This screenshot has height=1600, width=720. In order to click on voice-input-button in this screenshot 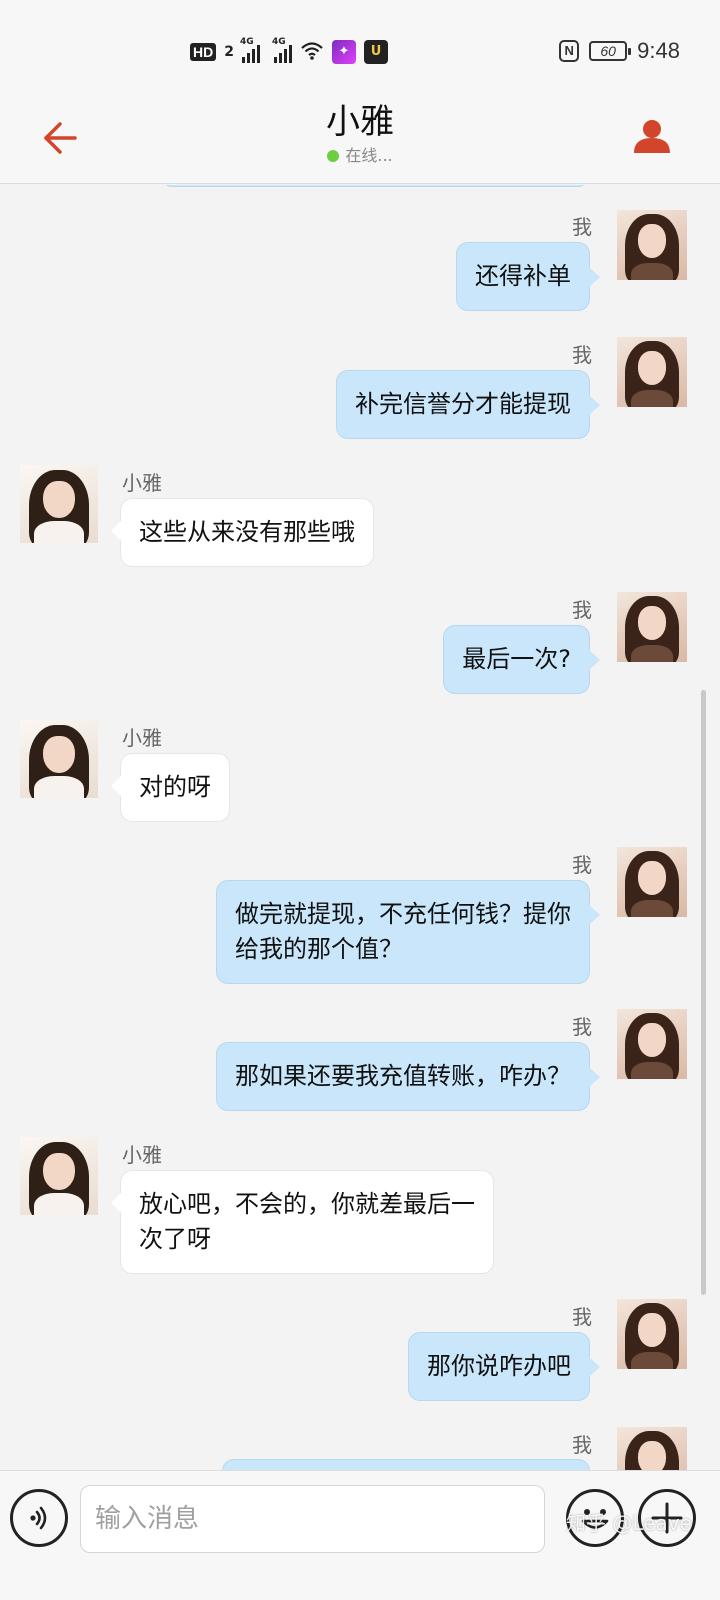, I will do `click(39, 1518)`.